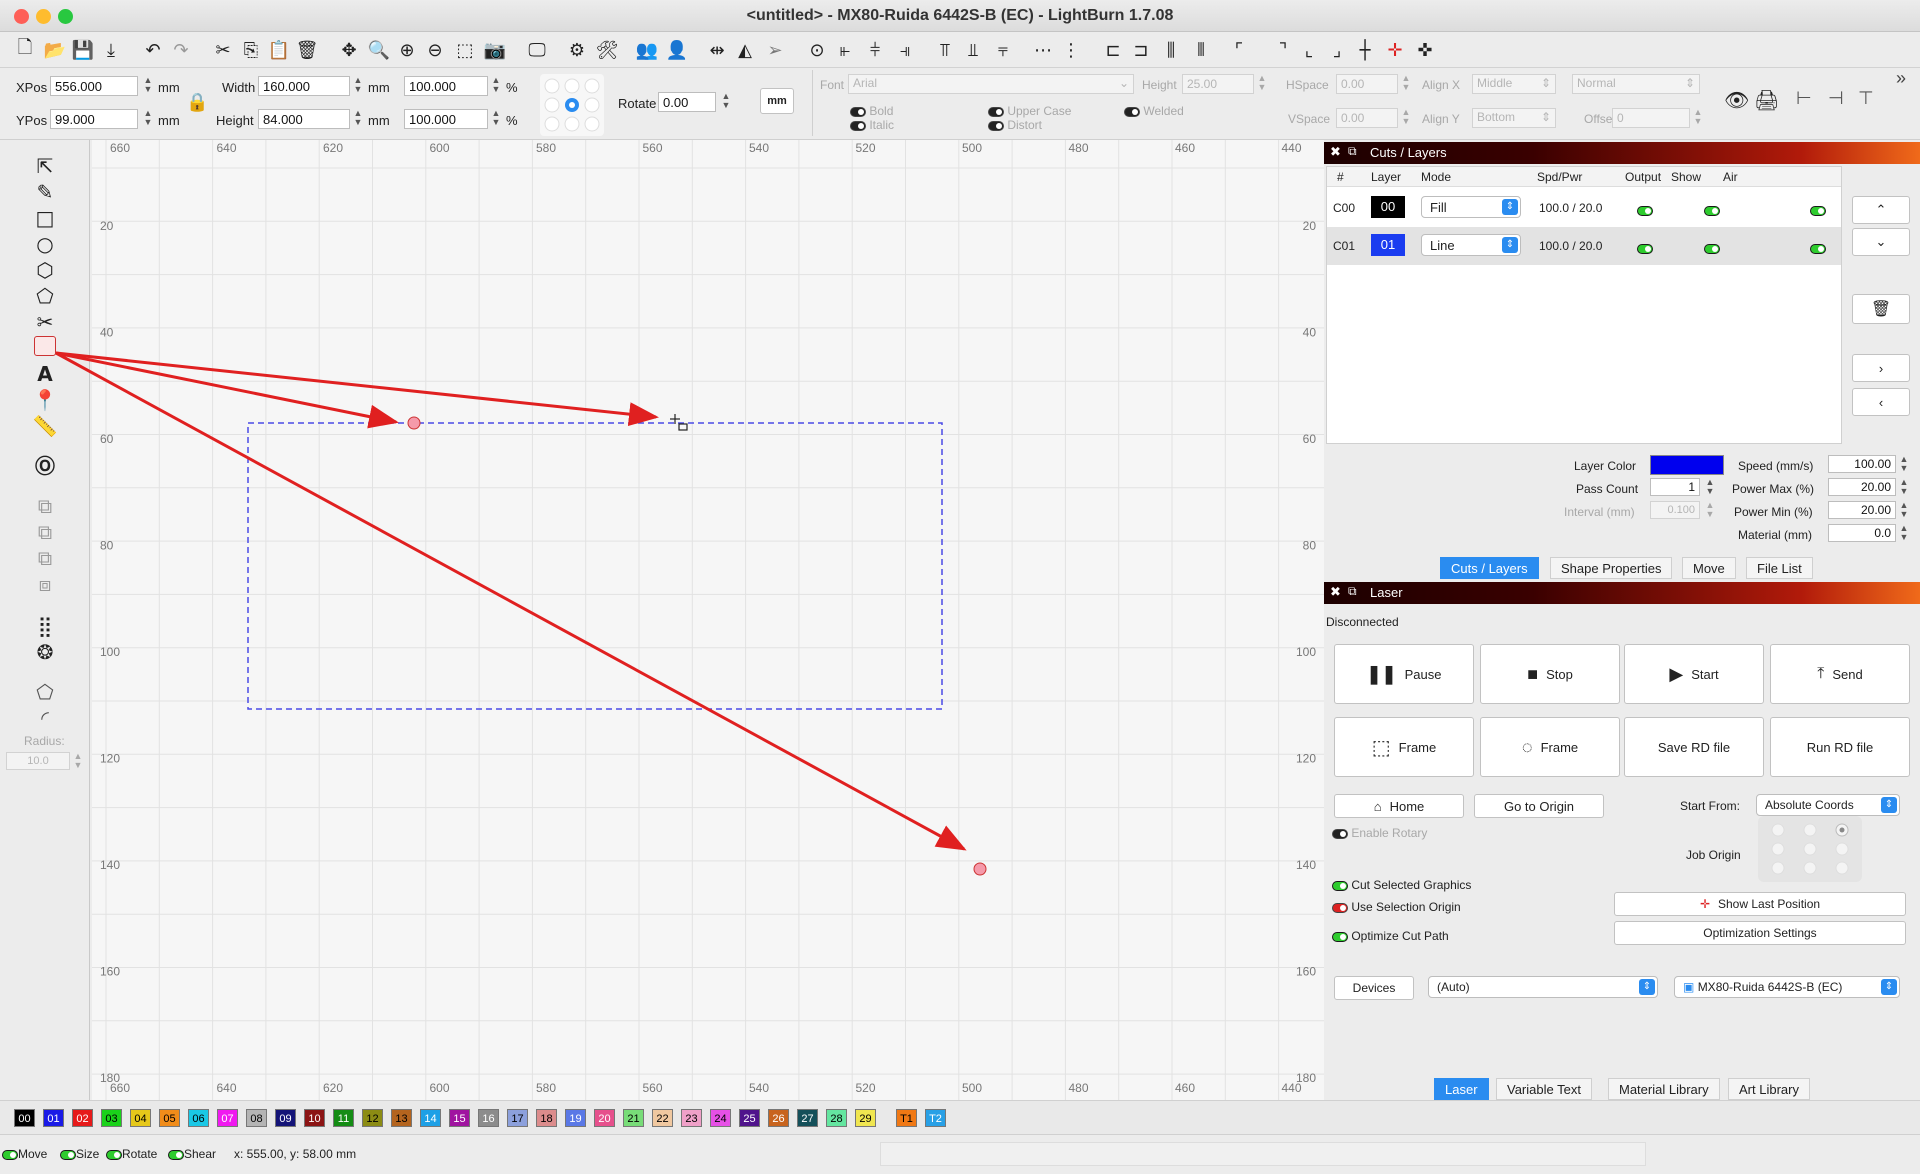 The image size is (1920, 1174). Describe the element at coordinates (1388, 207) in the screenshot. I see `layer-swatch: 00` at that location.